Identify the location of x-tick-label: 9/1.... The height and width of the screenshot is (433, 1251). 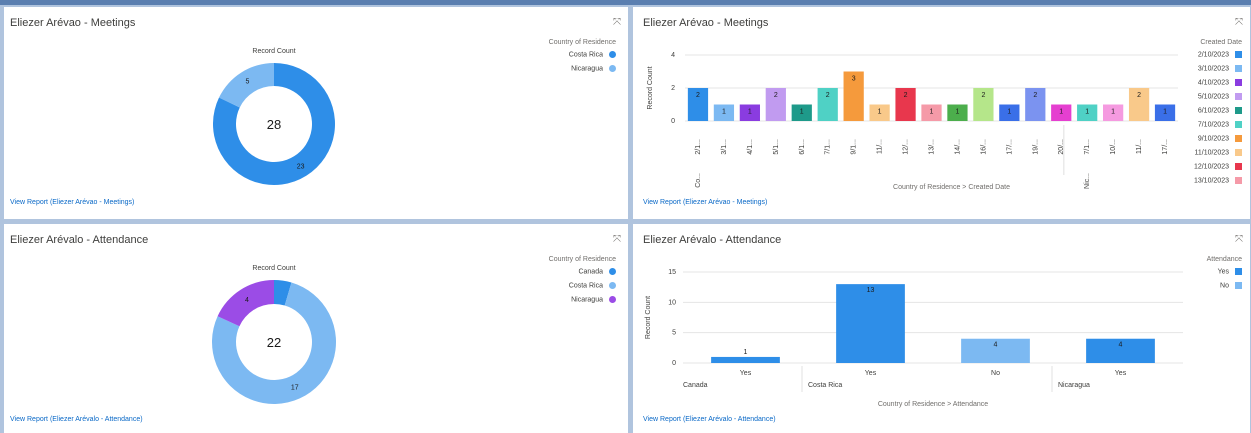
(854, 147).